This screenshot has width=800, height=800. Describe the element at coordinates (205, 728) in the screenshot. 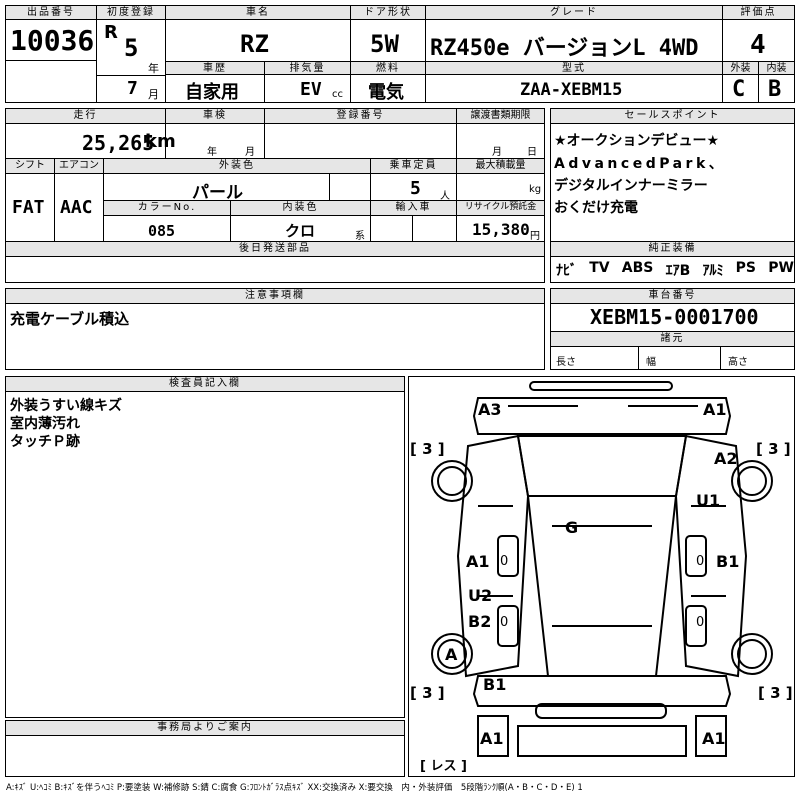

I see `office-label: 事務局よりご案内` at that location.